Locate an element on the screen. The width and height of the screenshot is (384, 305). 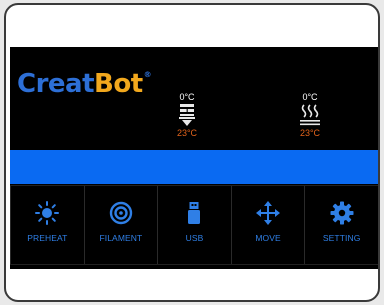
menu-setting-button: SETTING is located at coordinates (341, 225).